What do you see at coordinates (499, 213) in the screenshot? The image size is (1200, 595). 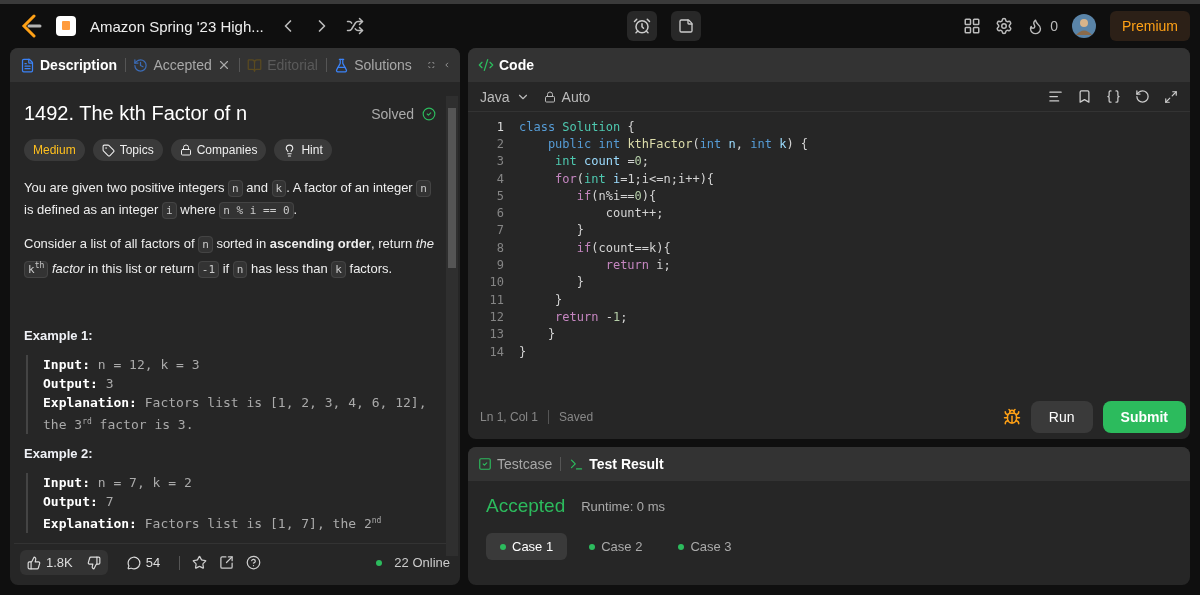 I see `line-number: 6` at bounding box center [499, 213].